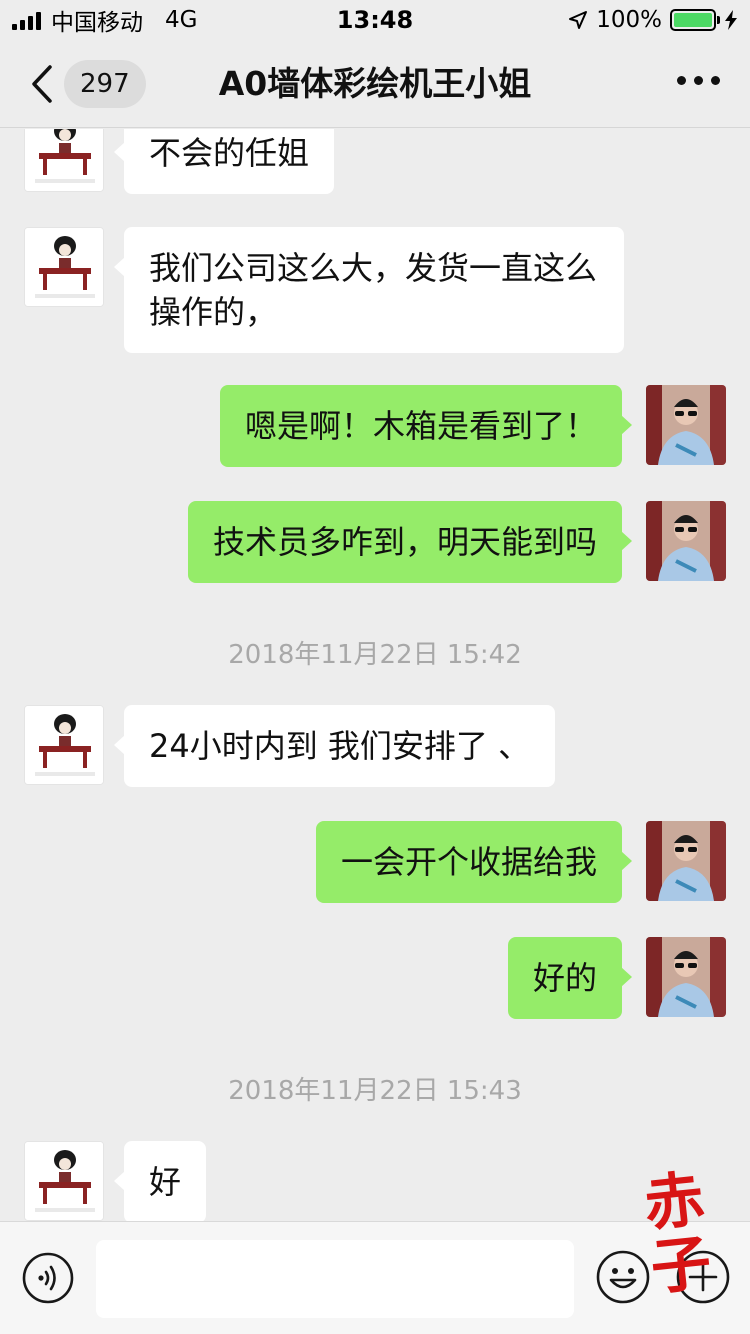  Describe the element at coordinates (41, 84) in the screenshot. I see `chevron-left-icon` at that location.